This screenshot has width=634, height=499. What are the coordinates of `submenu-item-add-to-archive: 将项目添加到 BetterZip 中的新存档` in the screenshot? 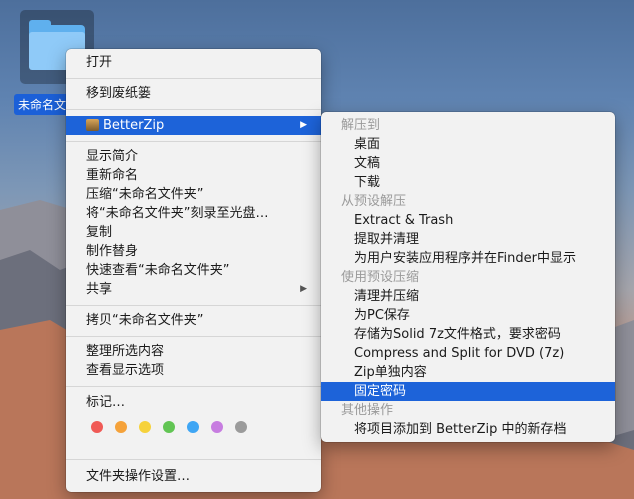 It's located at (468, 429).